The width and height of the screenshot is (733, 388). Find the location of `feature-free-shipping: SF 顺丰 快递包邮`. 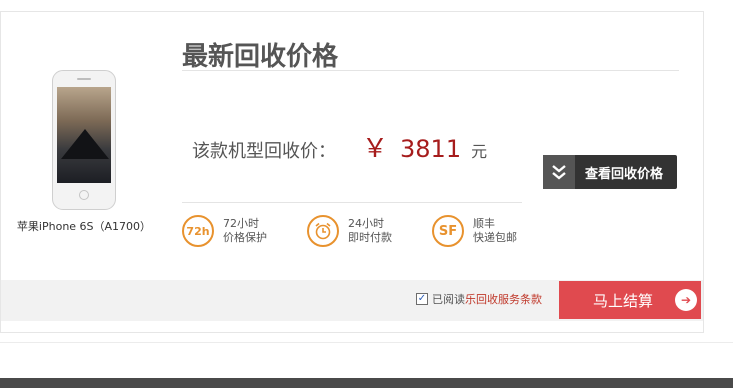

feature-free-shipping: SF 顺丰 快递包邮 is located at coordinates (474, 231).